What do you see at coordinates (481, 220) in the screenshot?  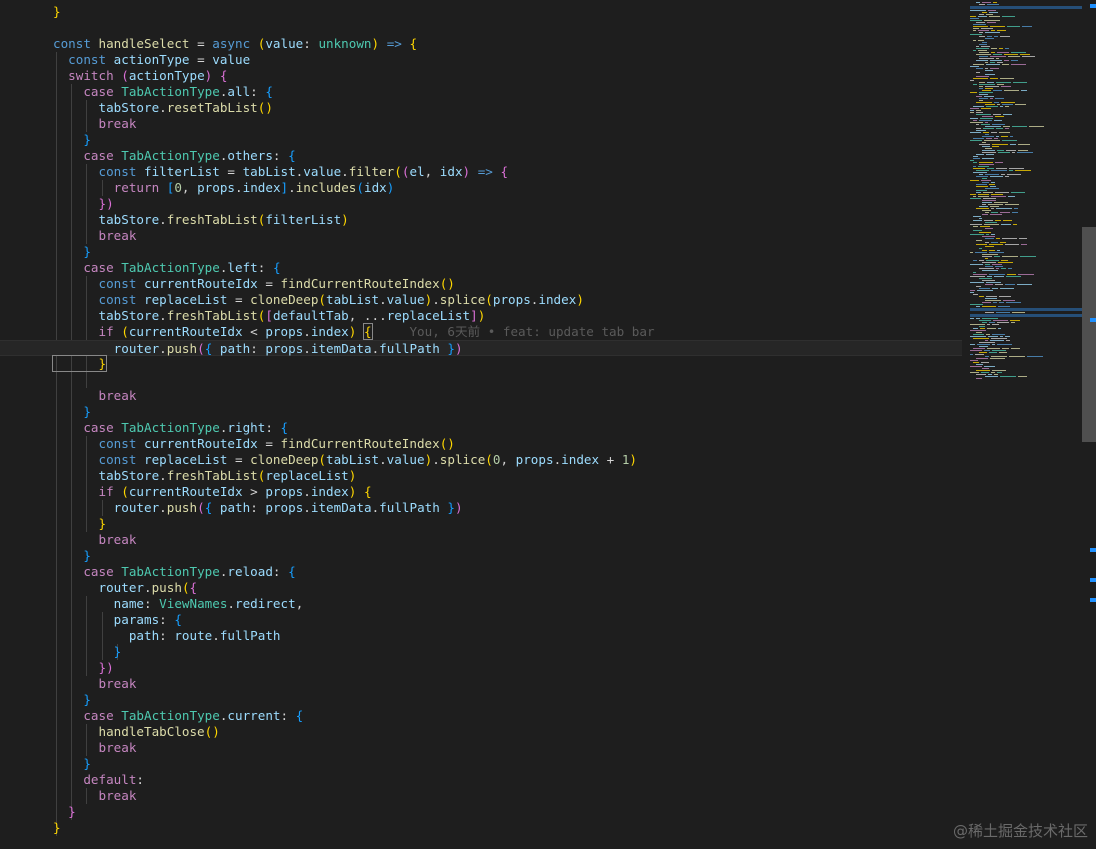 I see `code-line: tabStore.freshTabList(filterList)` at bounding box center [481, 220].